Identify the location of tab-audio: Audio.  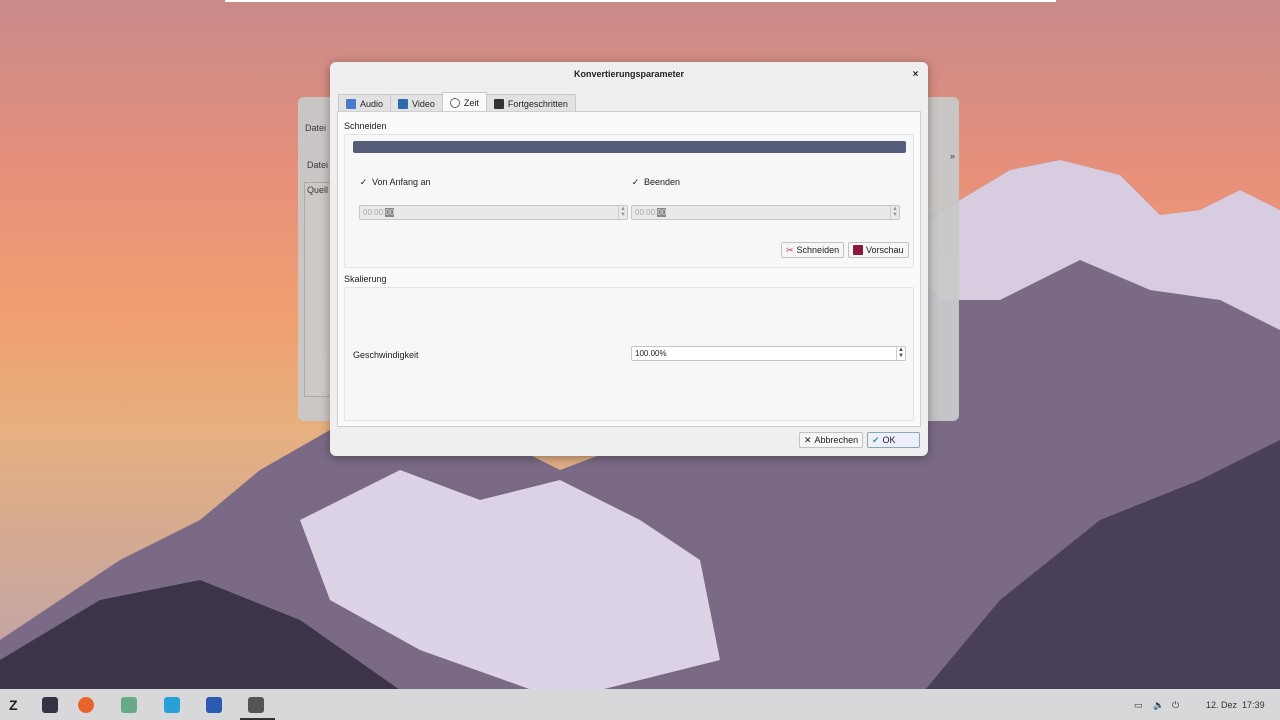
(365, 103).